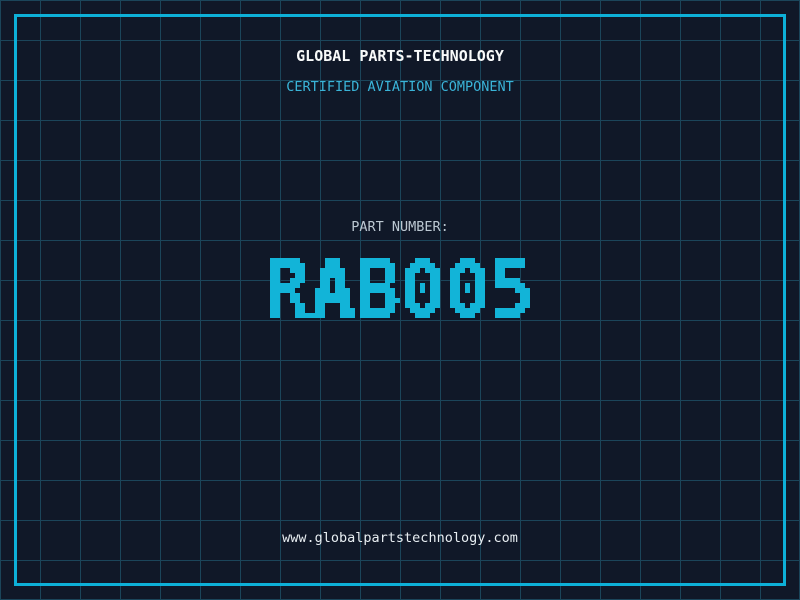 This screenshot has width=800, height=600. Describe the element at coordinates (400, 227) in the screenshot. I see `part-number-label: PART NUMBER:` at that location.